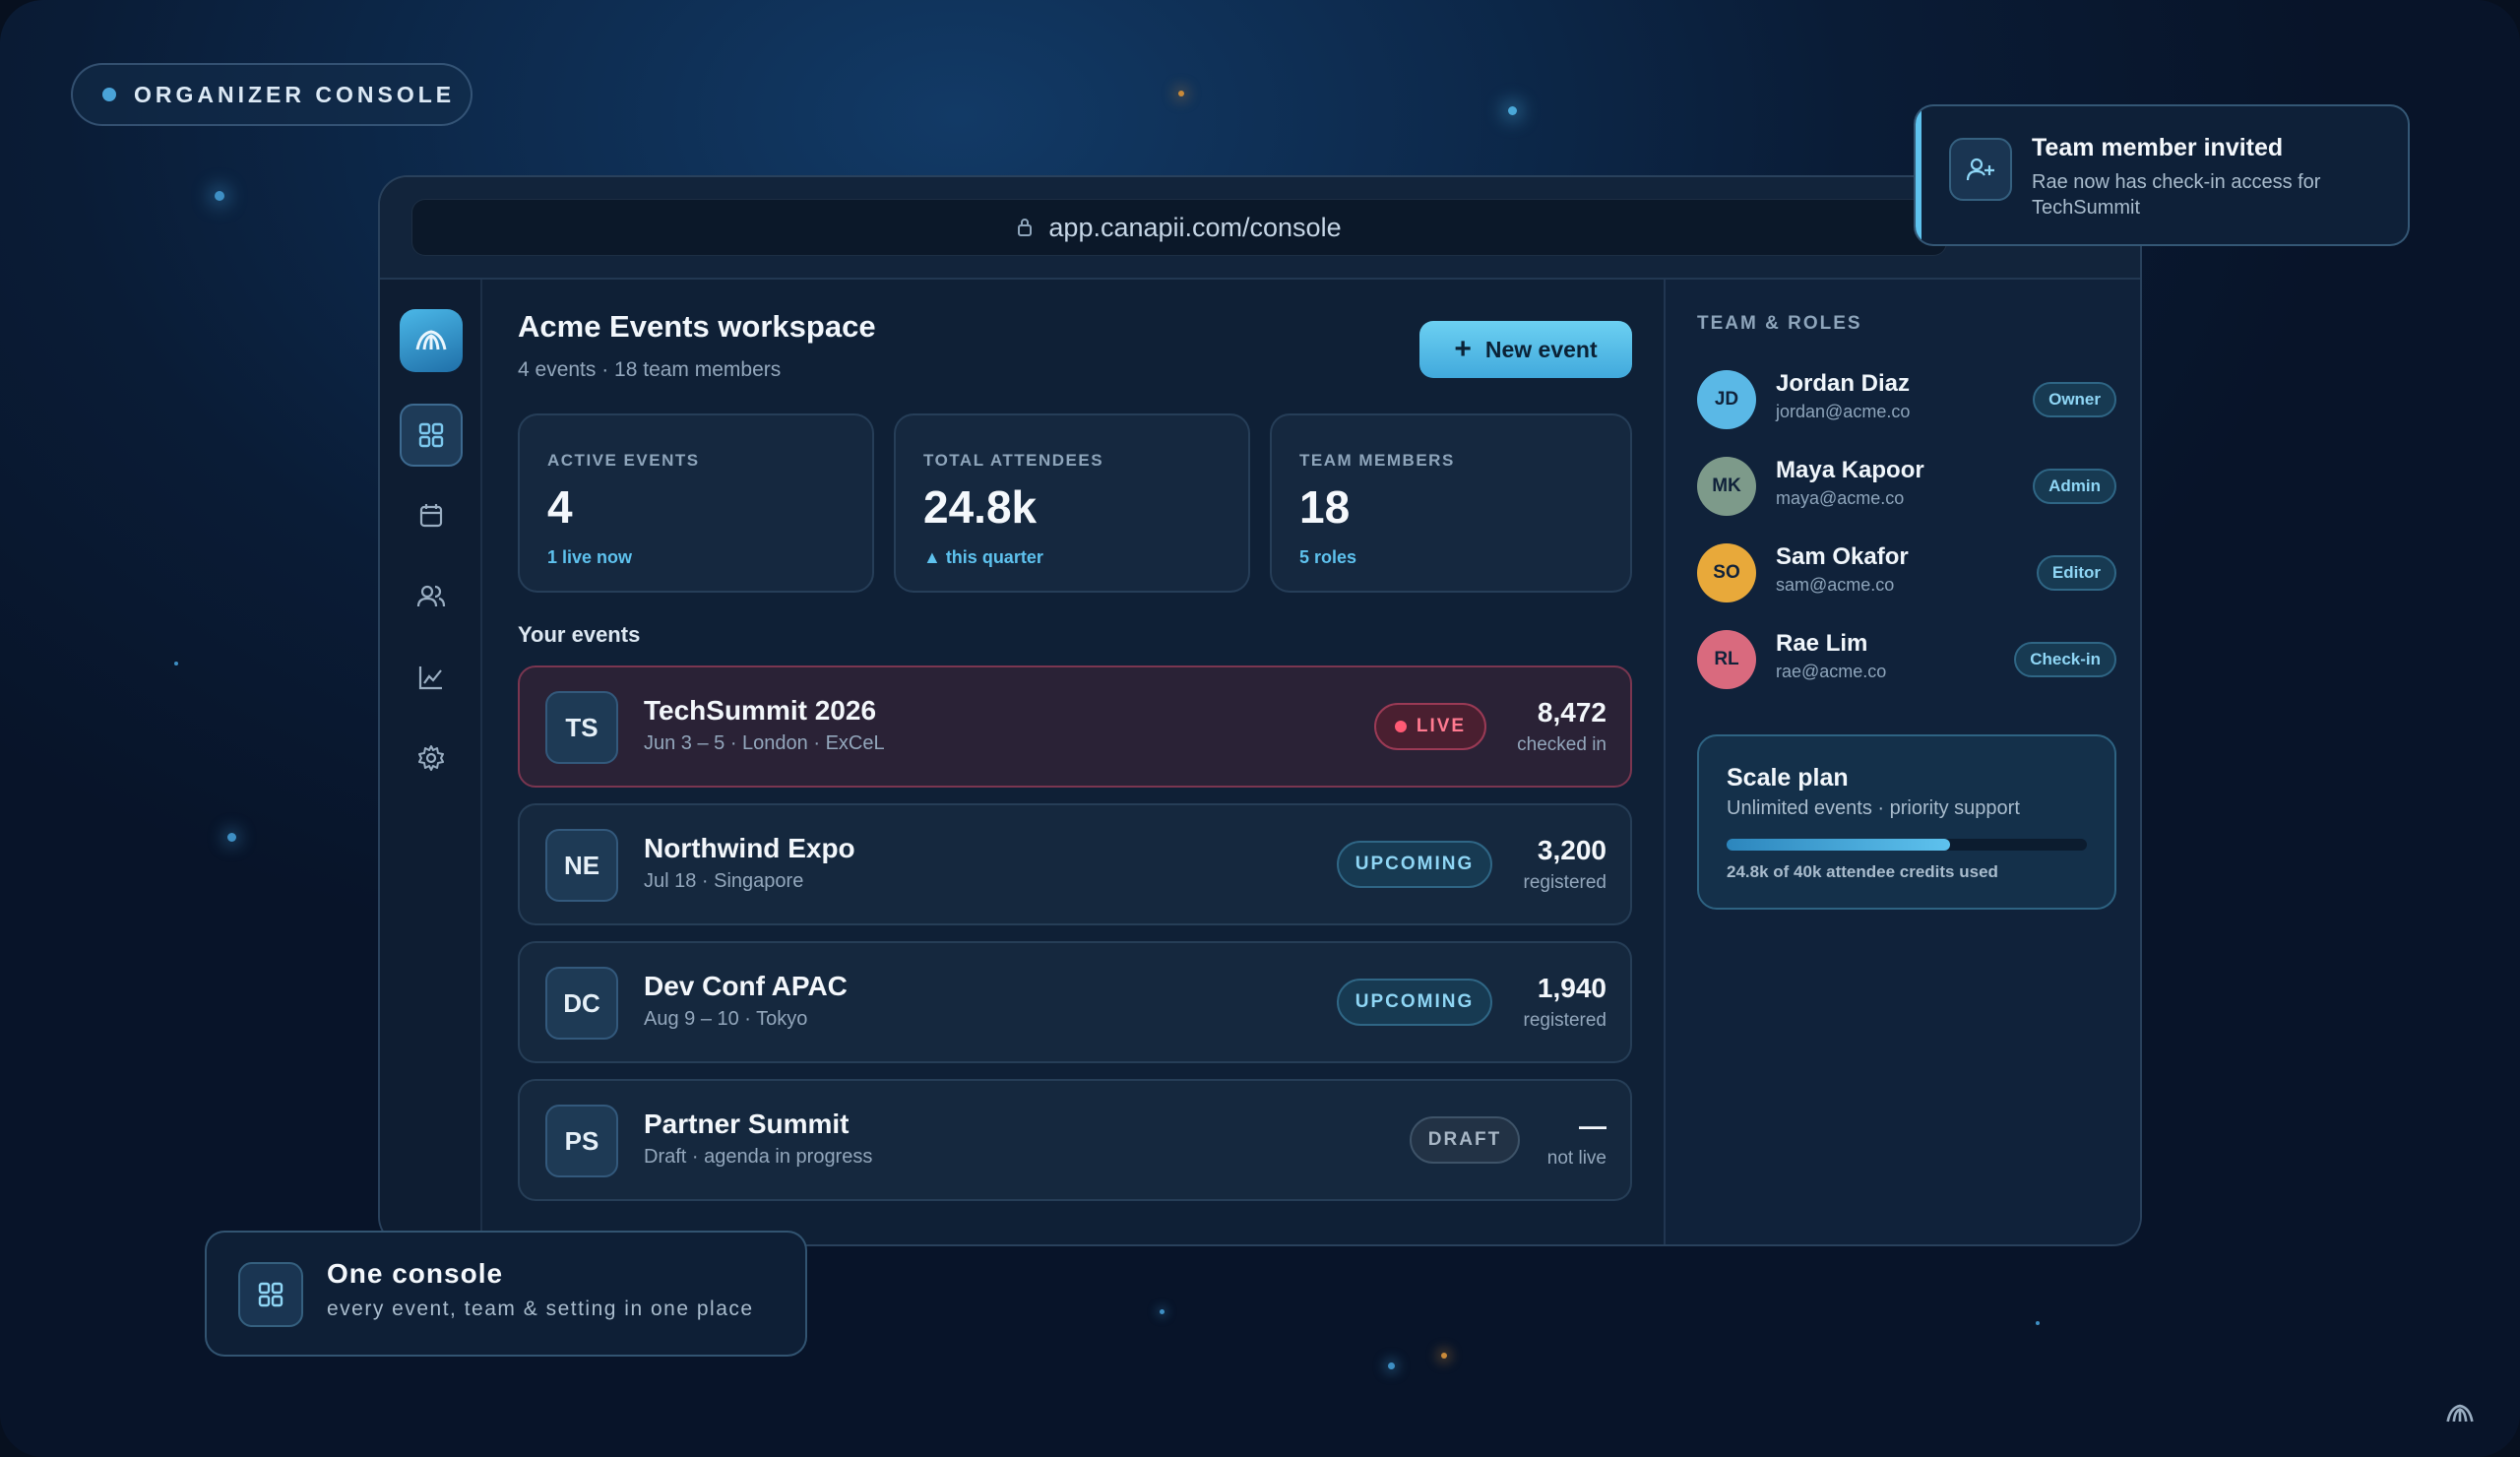 This screenshot has height=1457, width=2520. I want to click on role-badge: Check-in, so click(2065, 659).